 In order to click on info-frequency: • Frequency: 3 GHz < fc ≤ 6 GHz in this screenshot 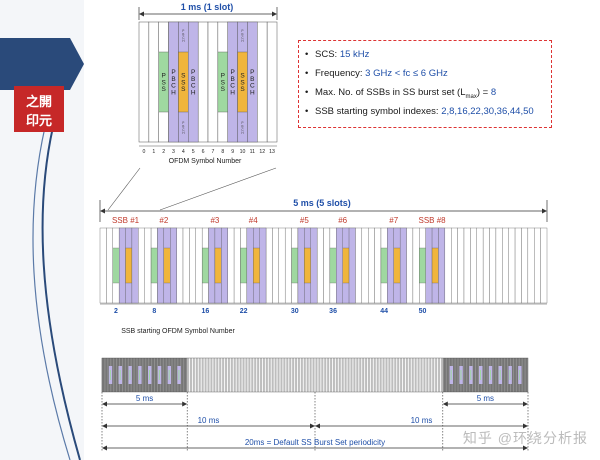, I will do `click(376, 73)`.